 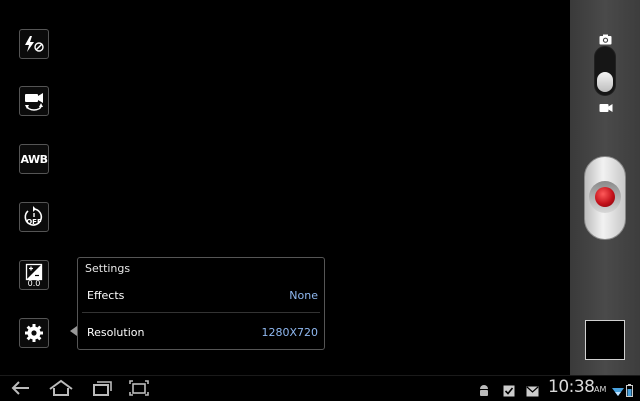 What do you see at coordinates (21, 390) in the screenshot?
I see `back-icon` at bounding box center [21, 390].